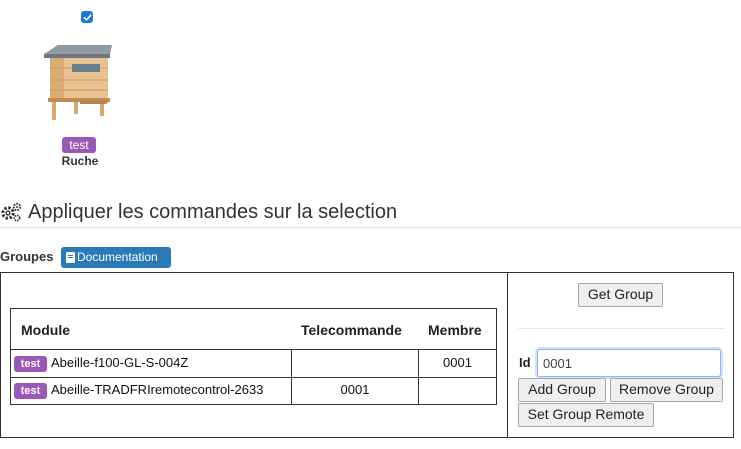 This screenshot has height=449, width=741. What do you see at coordinates (120, 362) in the screenshot?
I see `row-module: Abeille-f100-GL-S-004Z` at bounding box center [120, 362].